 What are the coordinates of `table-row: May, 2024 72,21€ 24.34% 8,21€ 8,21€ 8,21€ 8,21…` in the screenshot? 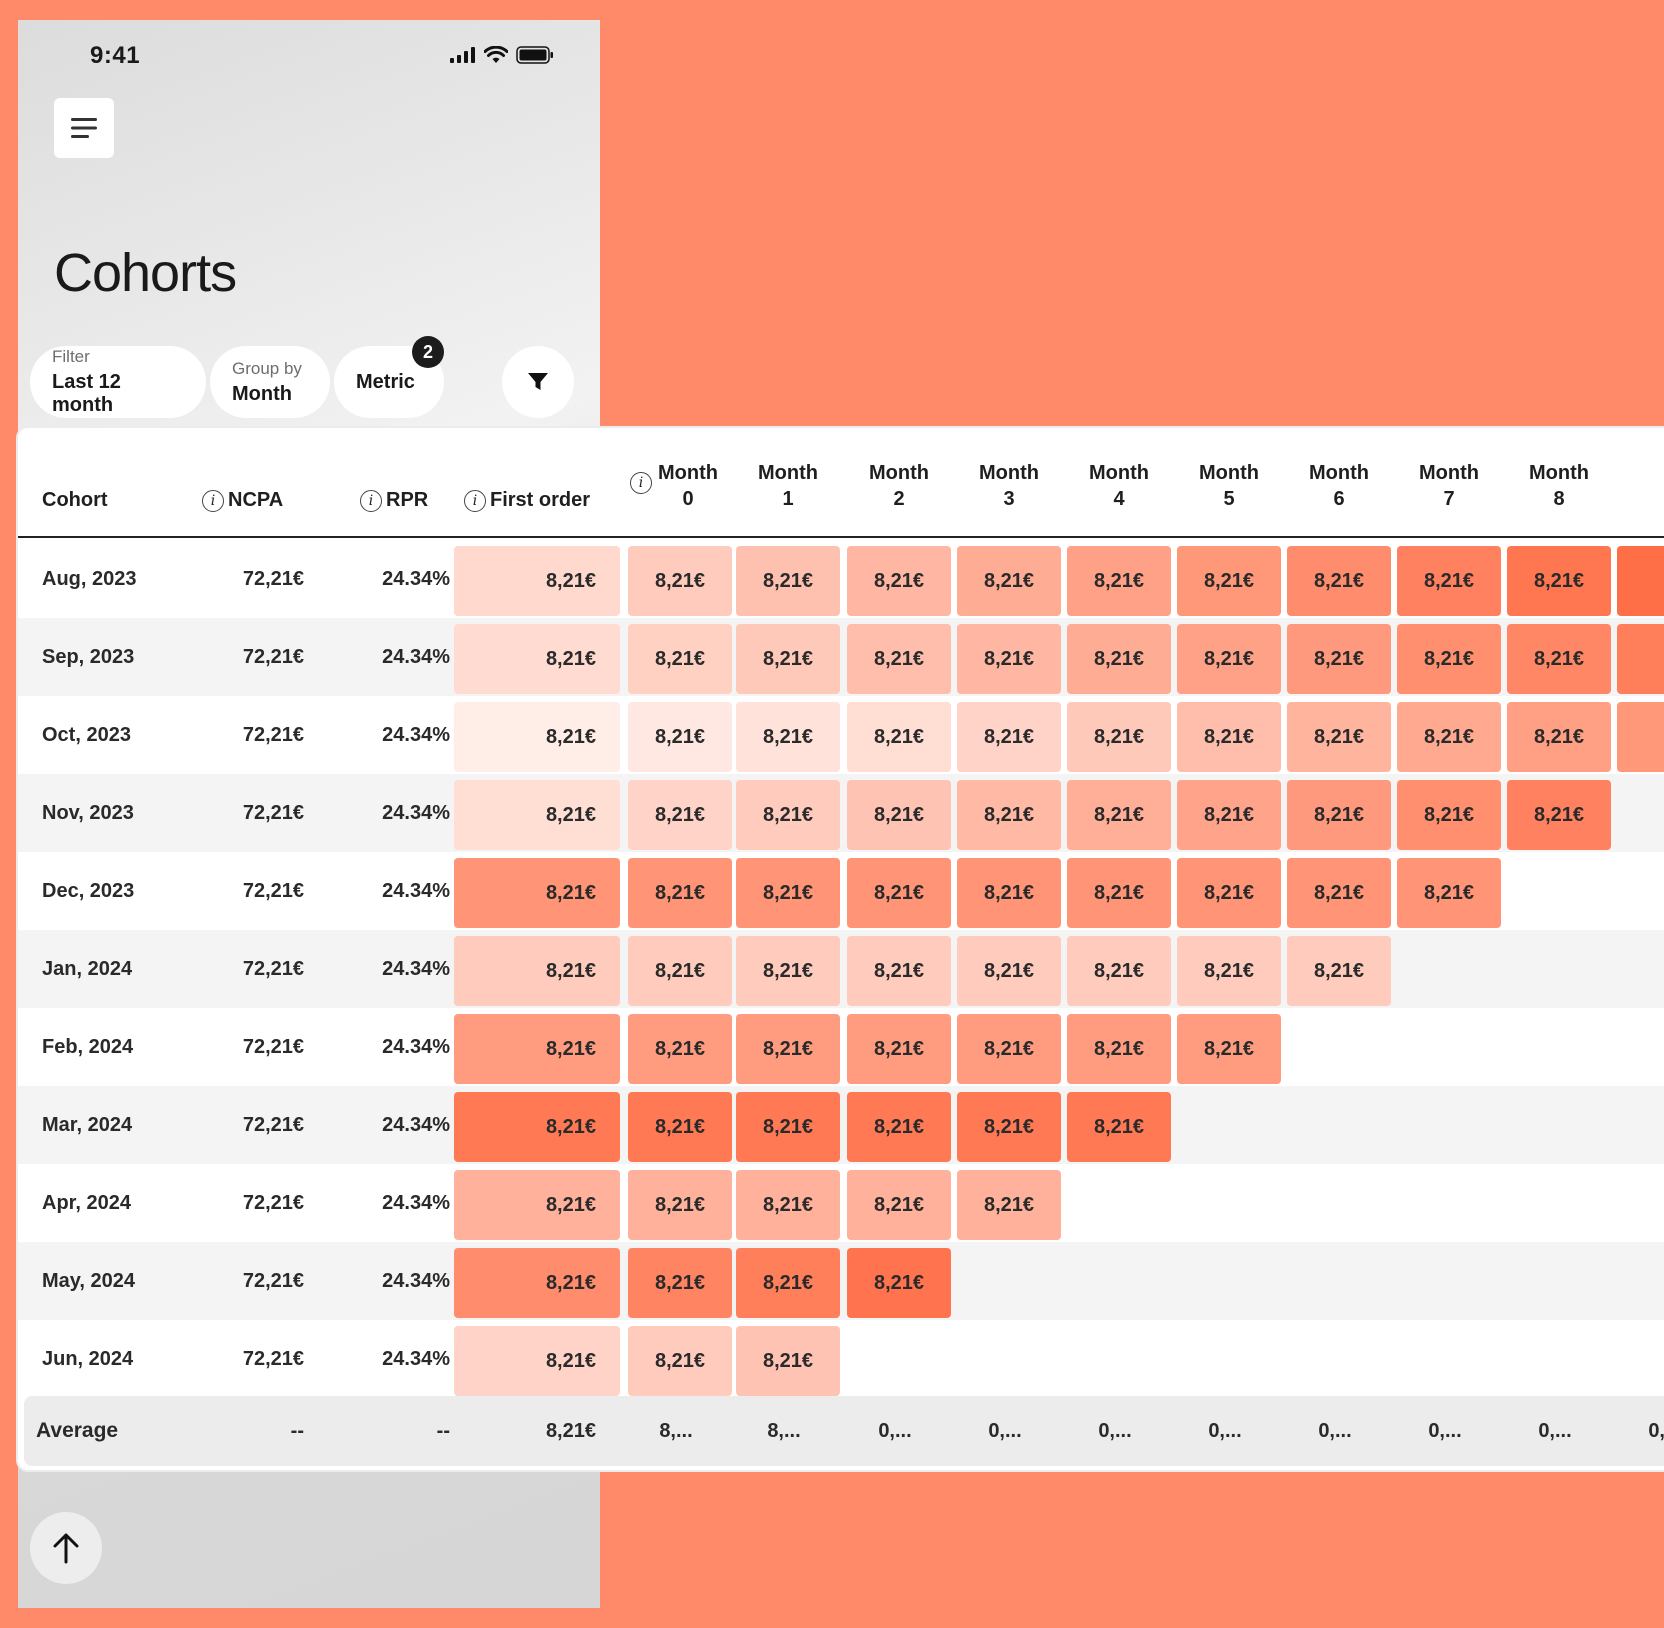 It's located at (841, 1281).